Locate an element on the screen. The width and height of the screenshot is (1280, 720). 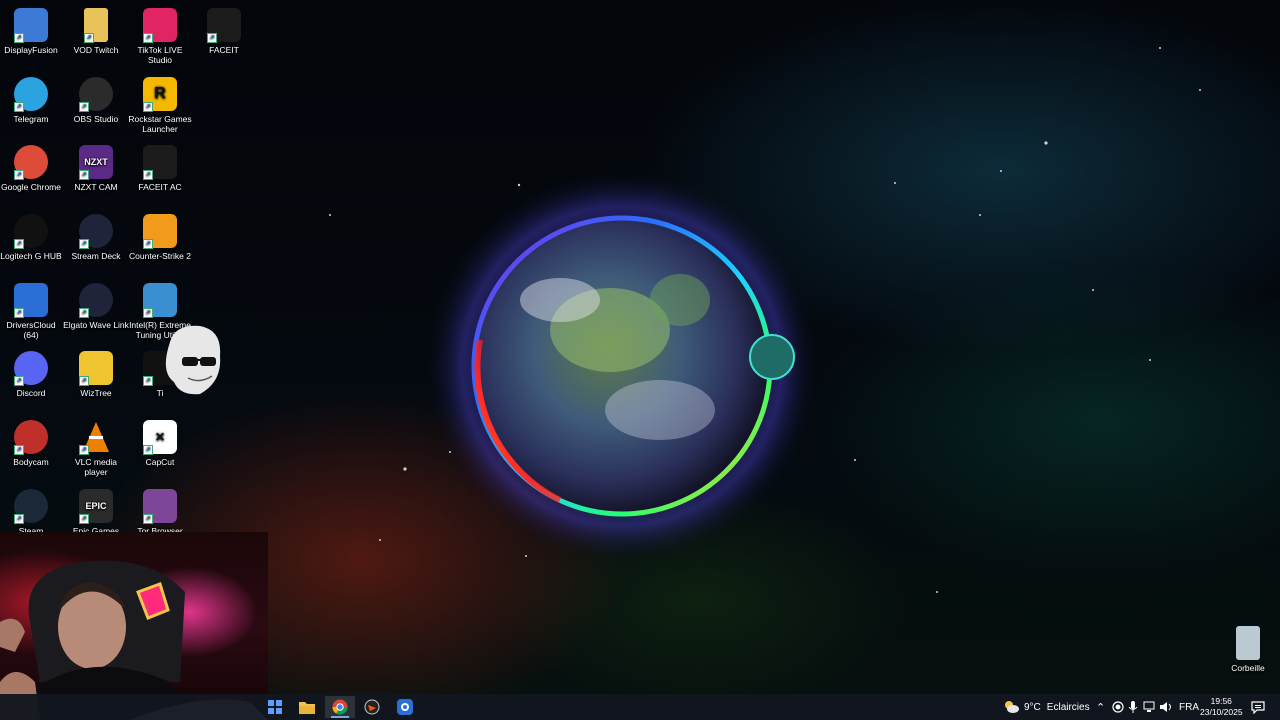
driverscloud-icon: ↗ is located at coordinates (31, 300).